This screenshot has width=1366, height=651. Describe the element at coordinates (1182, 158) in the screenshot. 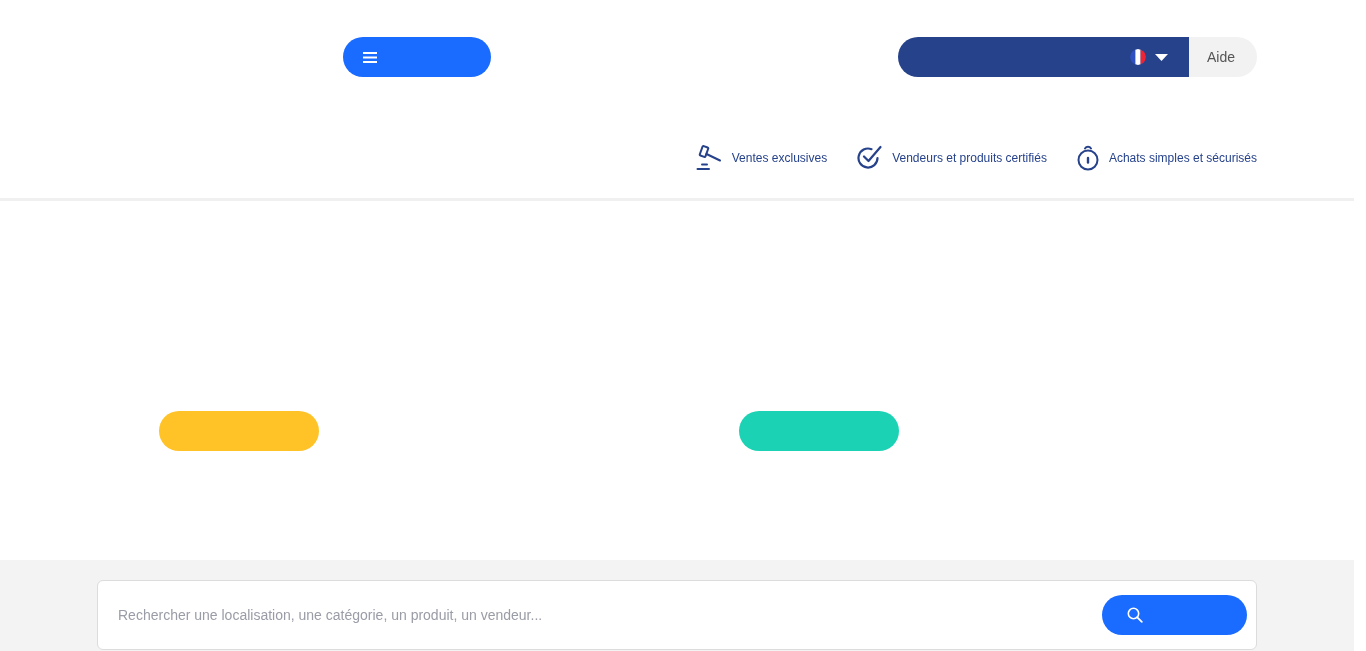

I see `feature-label: Achats simples et sécurisés` at that location.